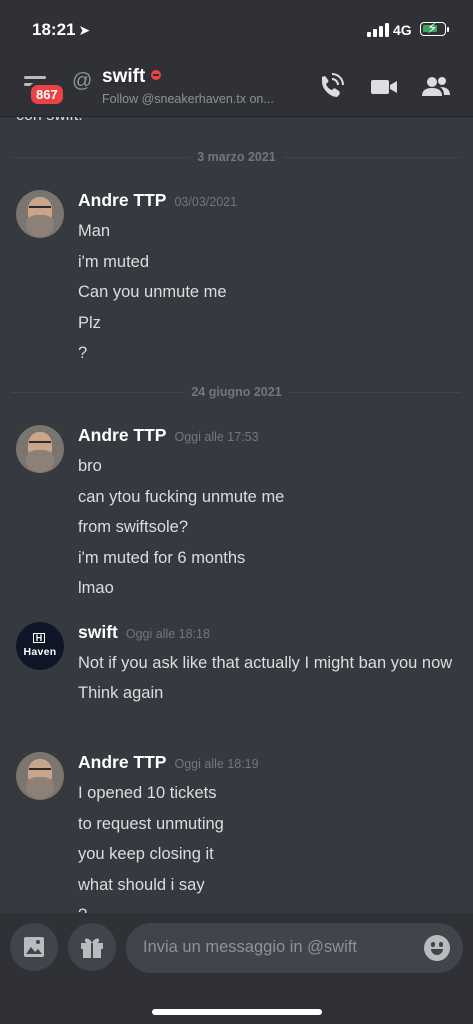  What do you see at coordinates (270, 793) in the screenshot?
I see `message-text: I opened 10 tickets` at bounding box center [270, 793].